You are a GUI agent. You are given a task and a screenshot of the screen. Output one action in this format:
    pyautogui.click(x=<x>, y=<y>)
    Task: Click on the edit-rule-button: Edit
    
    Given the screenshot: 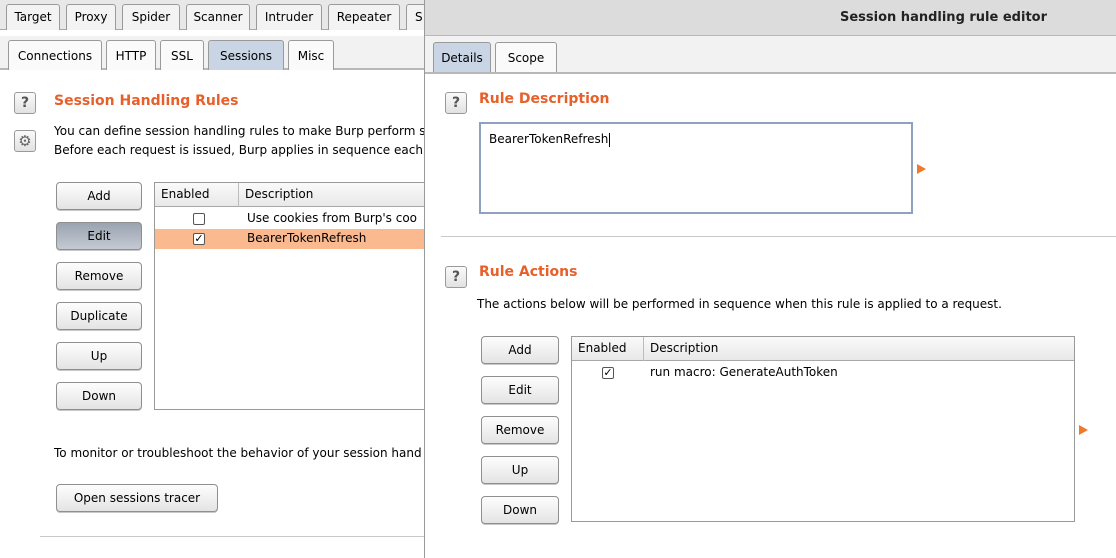 What is the action you would take?
    pyautogui.click(x=99, y=236)
    